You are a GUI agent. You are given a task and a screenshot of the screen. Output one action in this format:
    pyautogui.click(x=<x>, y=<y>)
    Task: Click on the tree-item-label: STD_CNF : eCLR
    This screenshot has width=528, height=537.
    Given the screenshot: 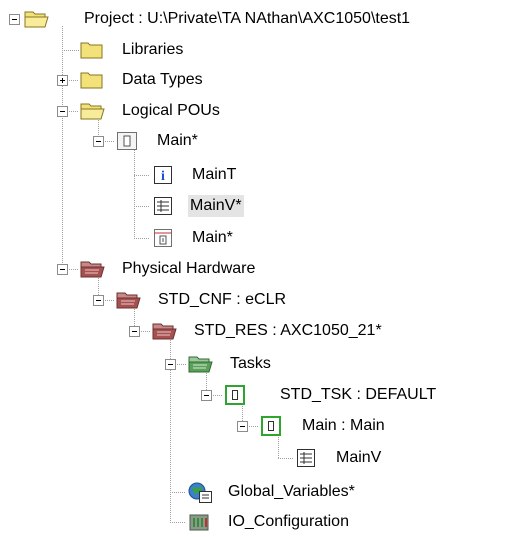 What is the action you would take?
    pyautogui.click(x=222, y=299)
    